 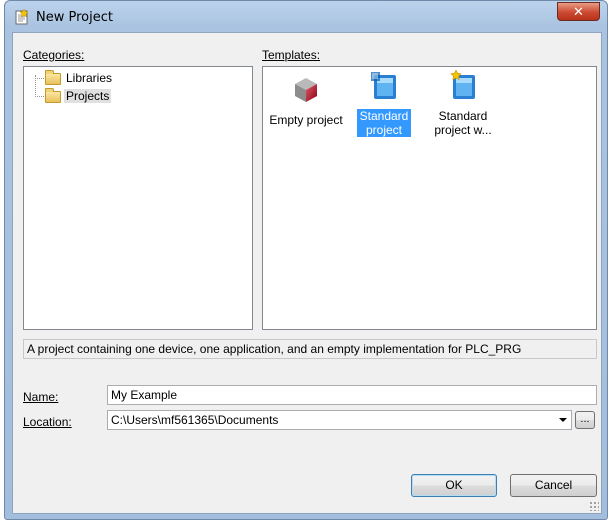 What do you see at coordinates (553, 485) in the screenshot?
I see `cancel-button: Cancel` at bounding box center [553, 485].